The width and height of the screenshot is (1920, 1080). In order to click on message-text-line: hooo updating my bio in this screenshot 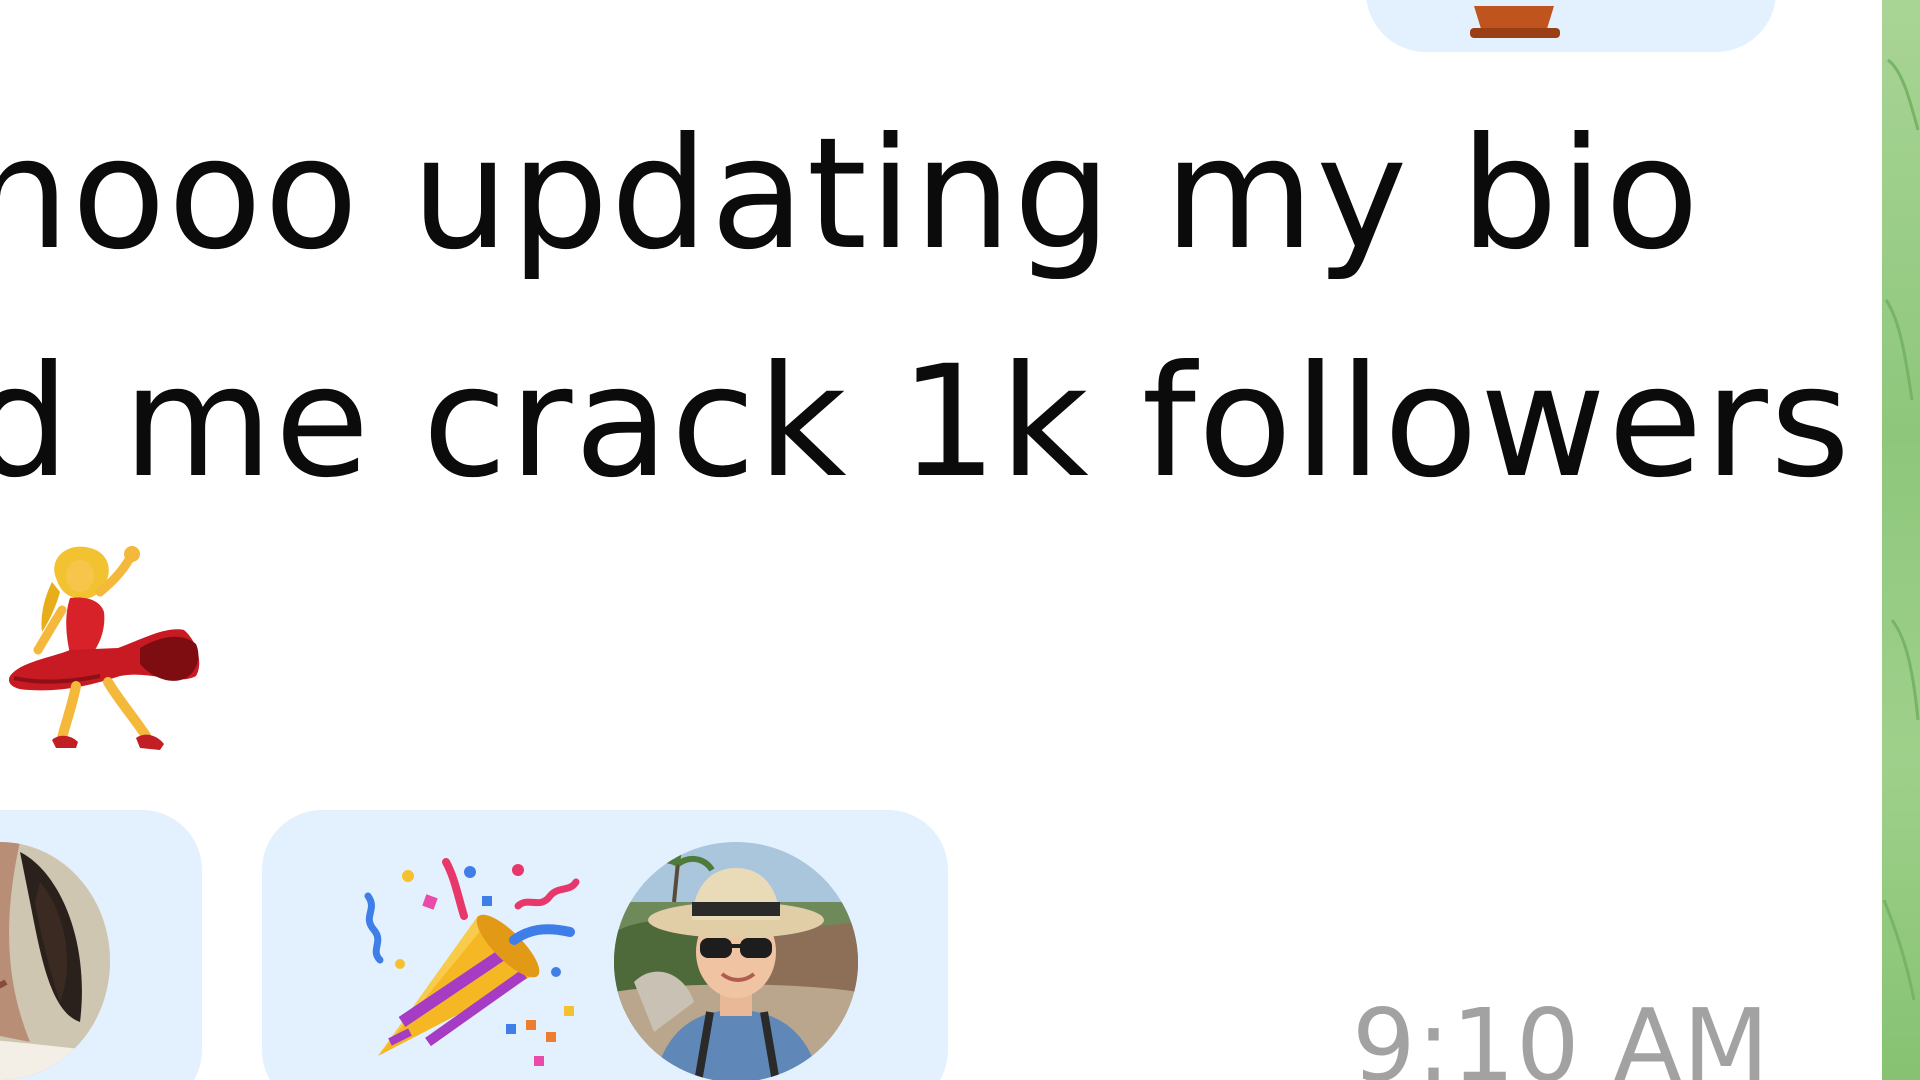, I will do `click(851, 194)`.